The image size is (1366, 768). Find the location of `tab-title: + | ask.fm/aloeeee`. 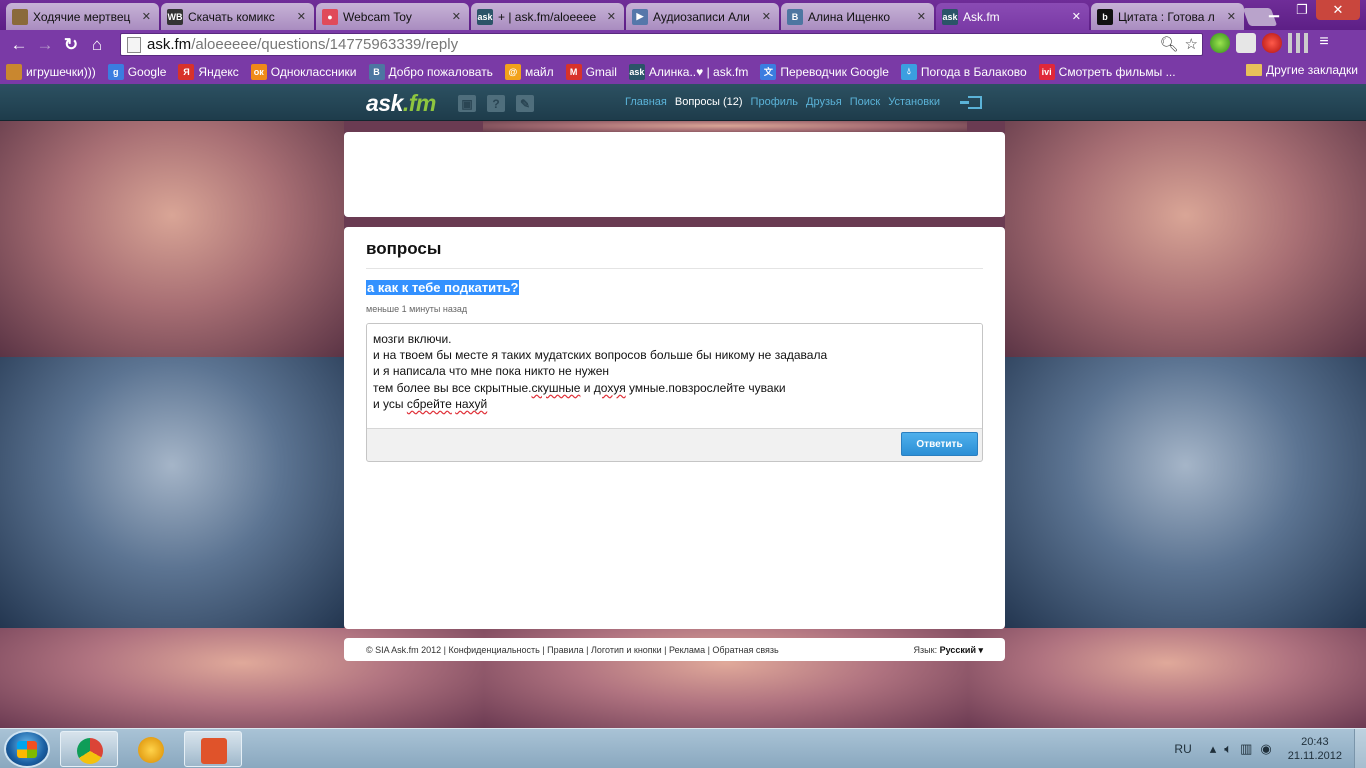

tab-title: + | ask.fm/aloeeee is located at coordinates (547, 16).